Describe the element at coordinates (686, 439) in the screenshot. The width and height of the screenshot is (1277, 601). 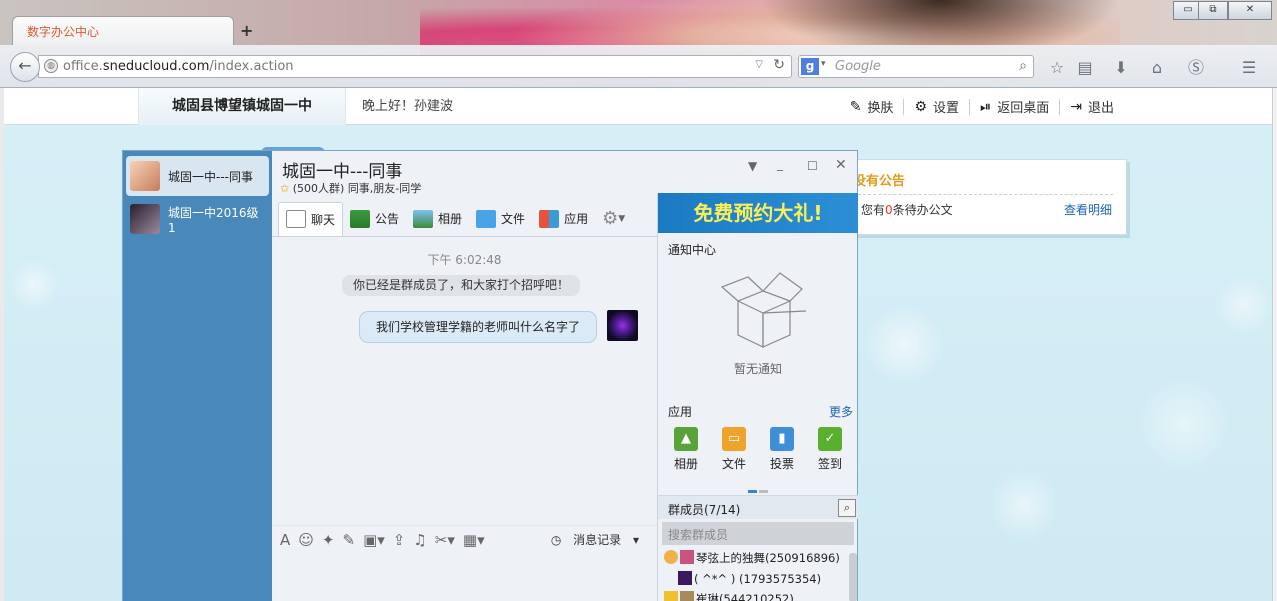
I see `picture-icon: ▲` at that location.